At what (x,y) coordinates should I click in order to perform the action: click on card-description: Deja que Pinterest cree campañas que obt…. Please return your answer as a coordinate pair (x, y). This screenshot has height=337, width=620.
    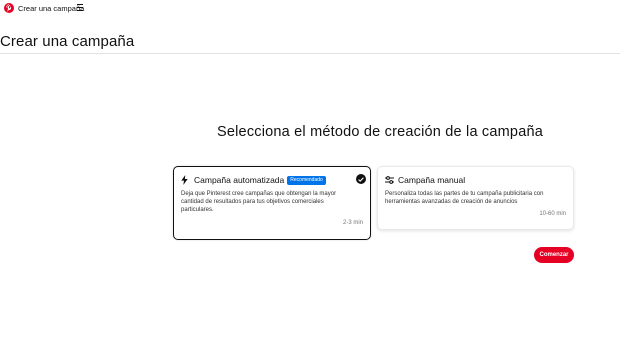
    Looking at the image, I should click on (259, 202).